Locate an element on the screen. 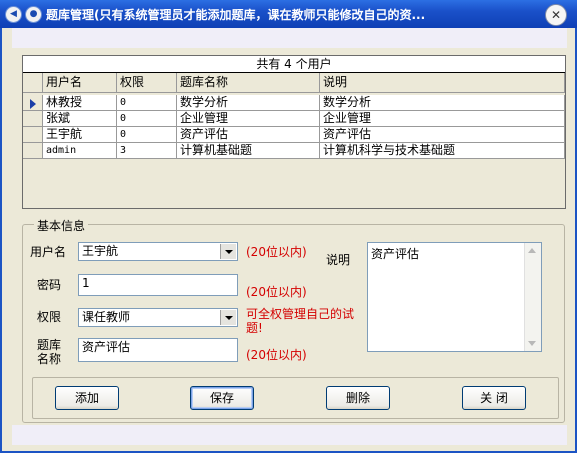  permission-value: 课任教师 is located at coordinates (106, 317).